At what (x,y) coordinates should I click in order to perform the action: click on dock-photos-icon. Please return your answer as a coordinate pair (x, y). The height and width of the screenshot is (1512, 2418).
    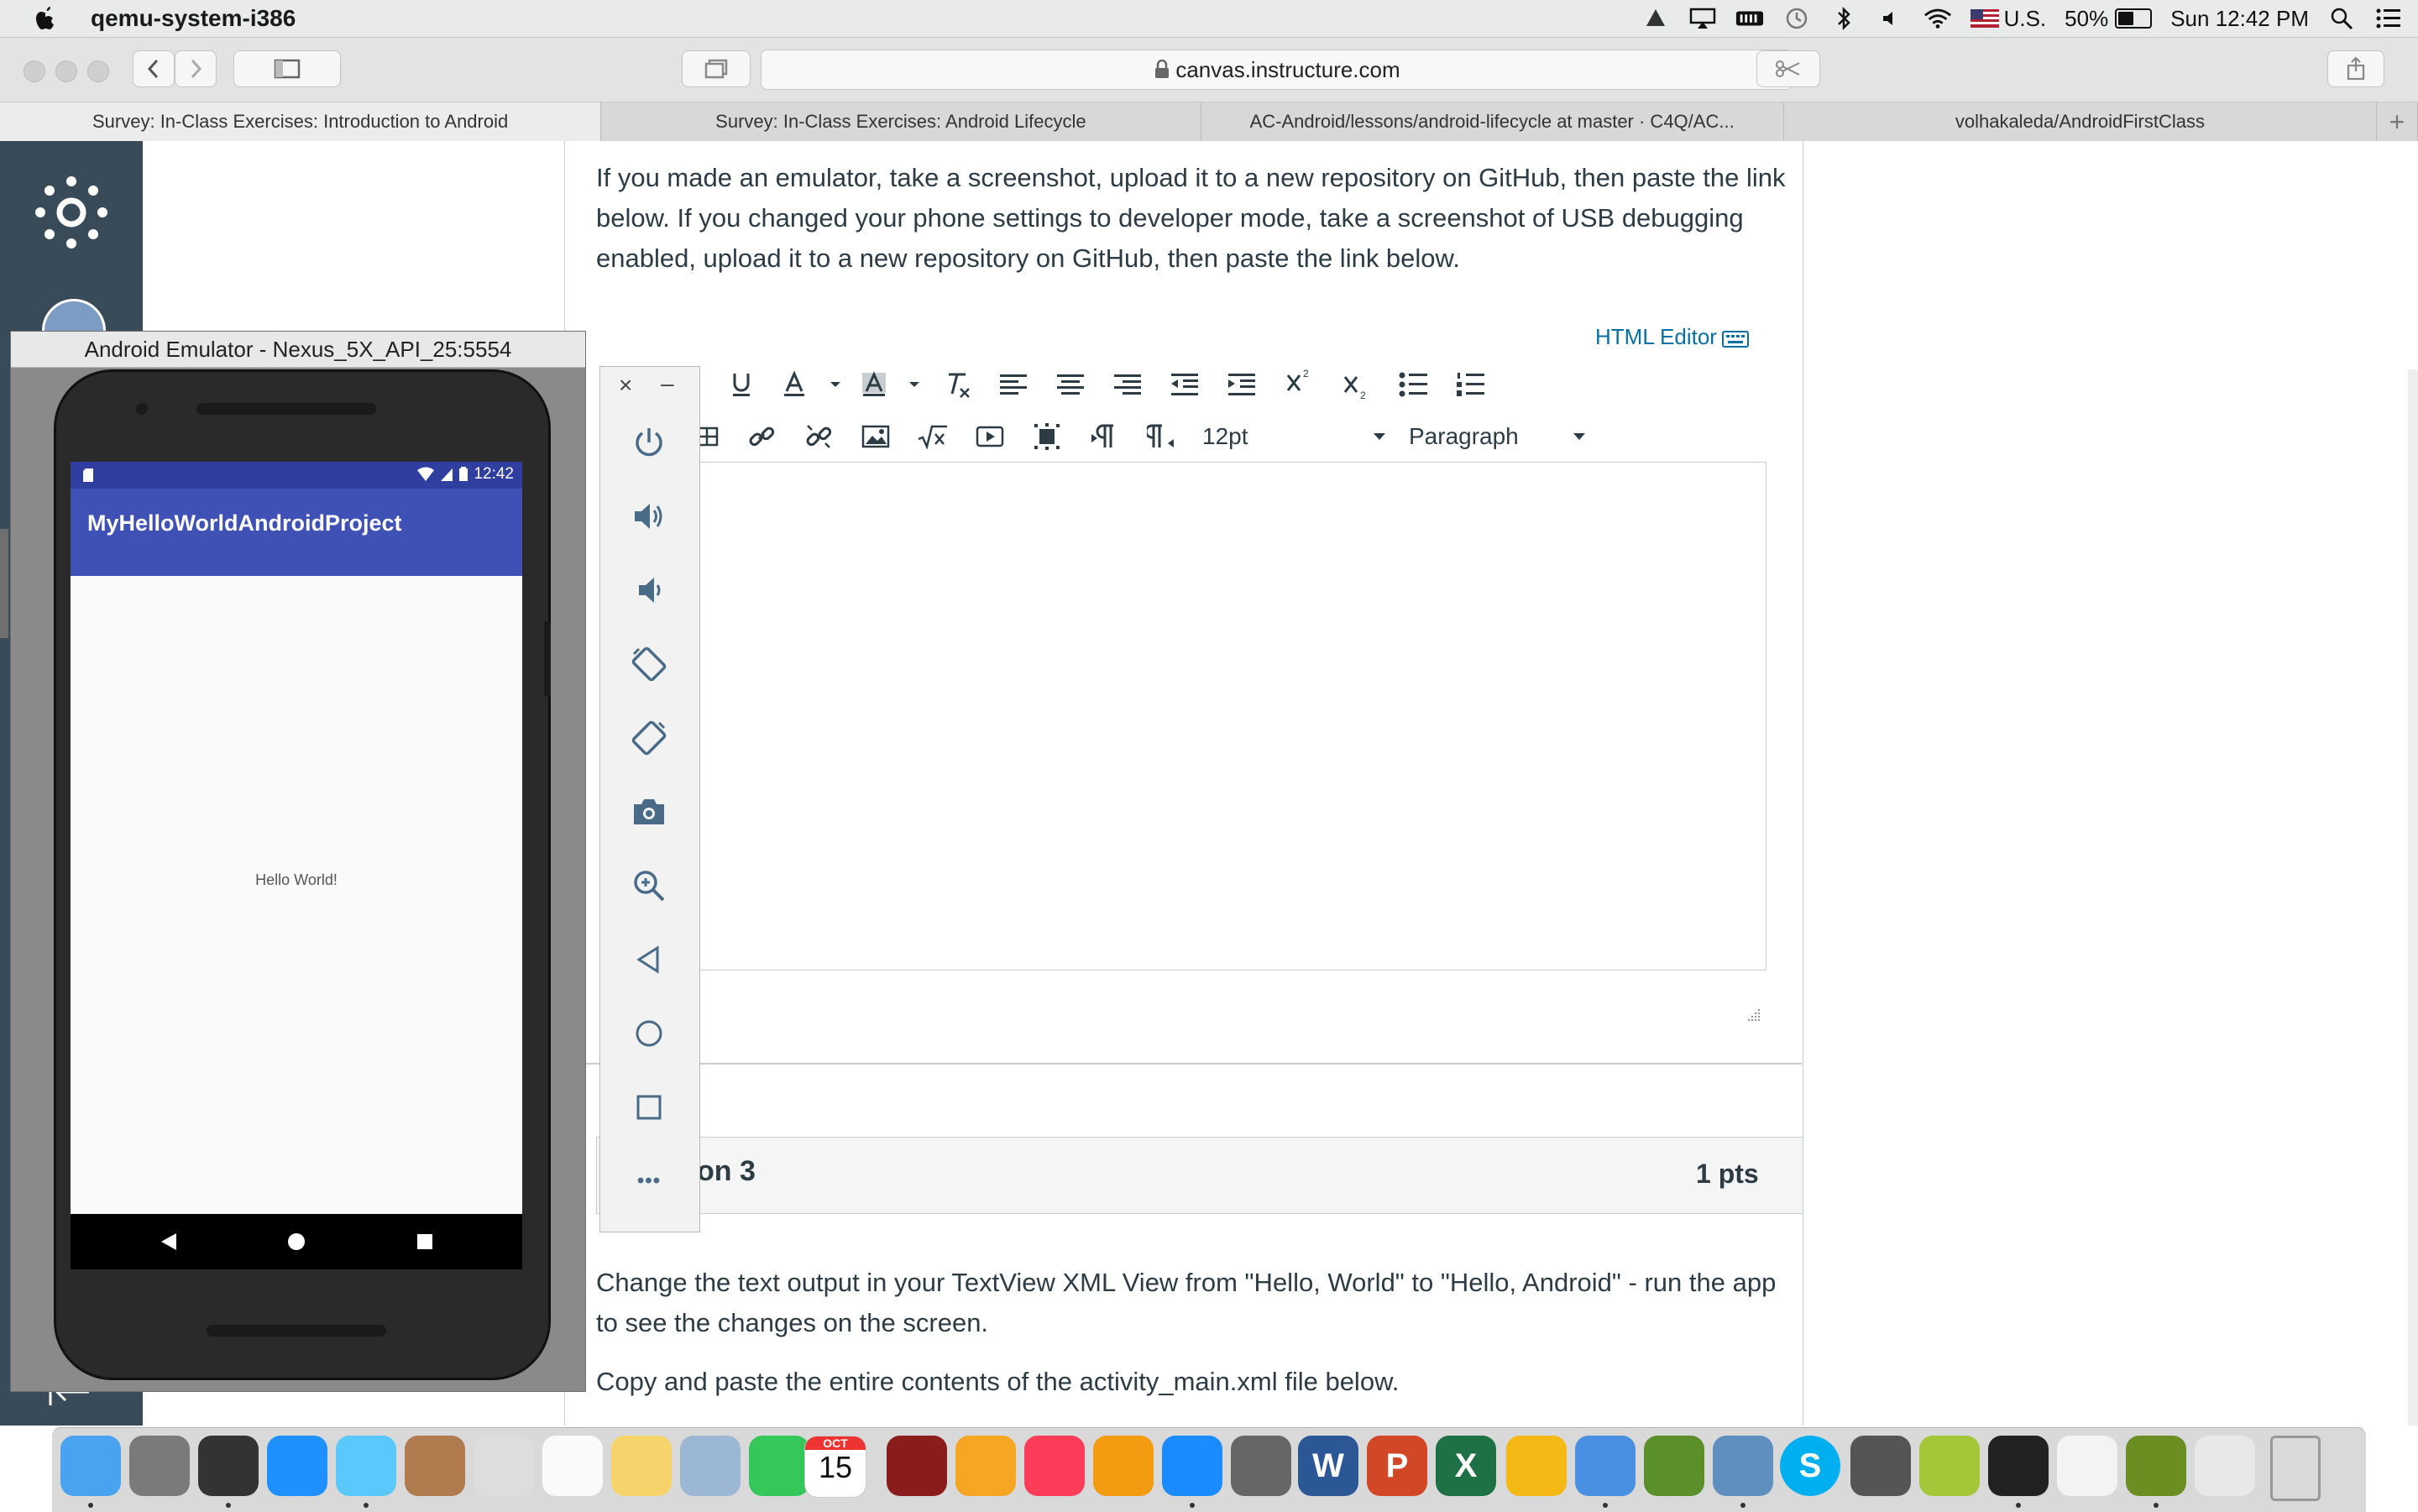
    Looking at the image, I should click on (985, 1466).